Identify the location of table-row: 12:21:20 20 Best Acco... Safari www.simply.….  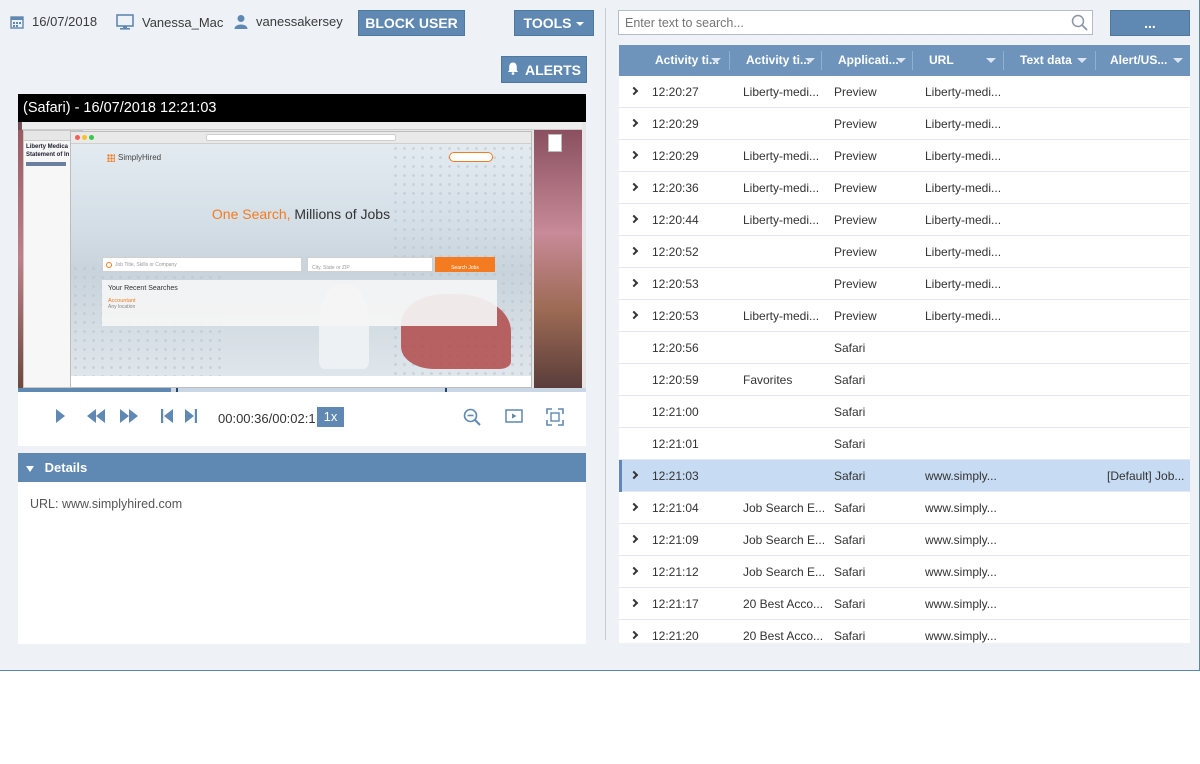
(904, 631).